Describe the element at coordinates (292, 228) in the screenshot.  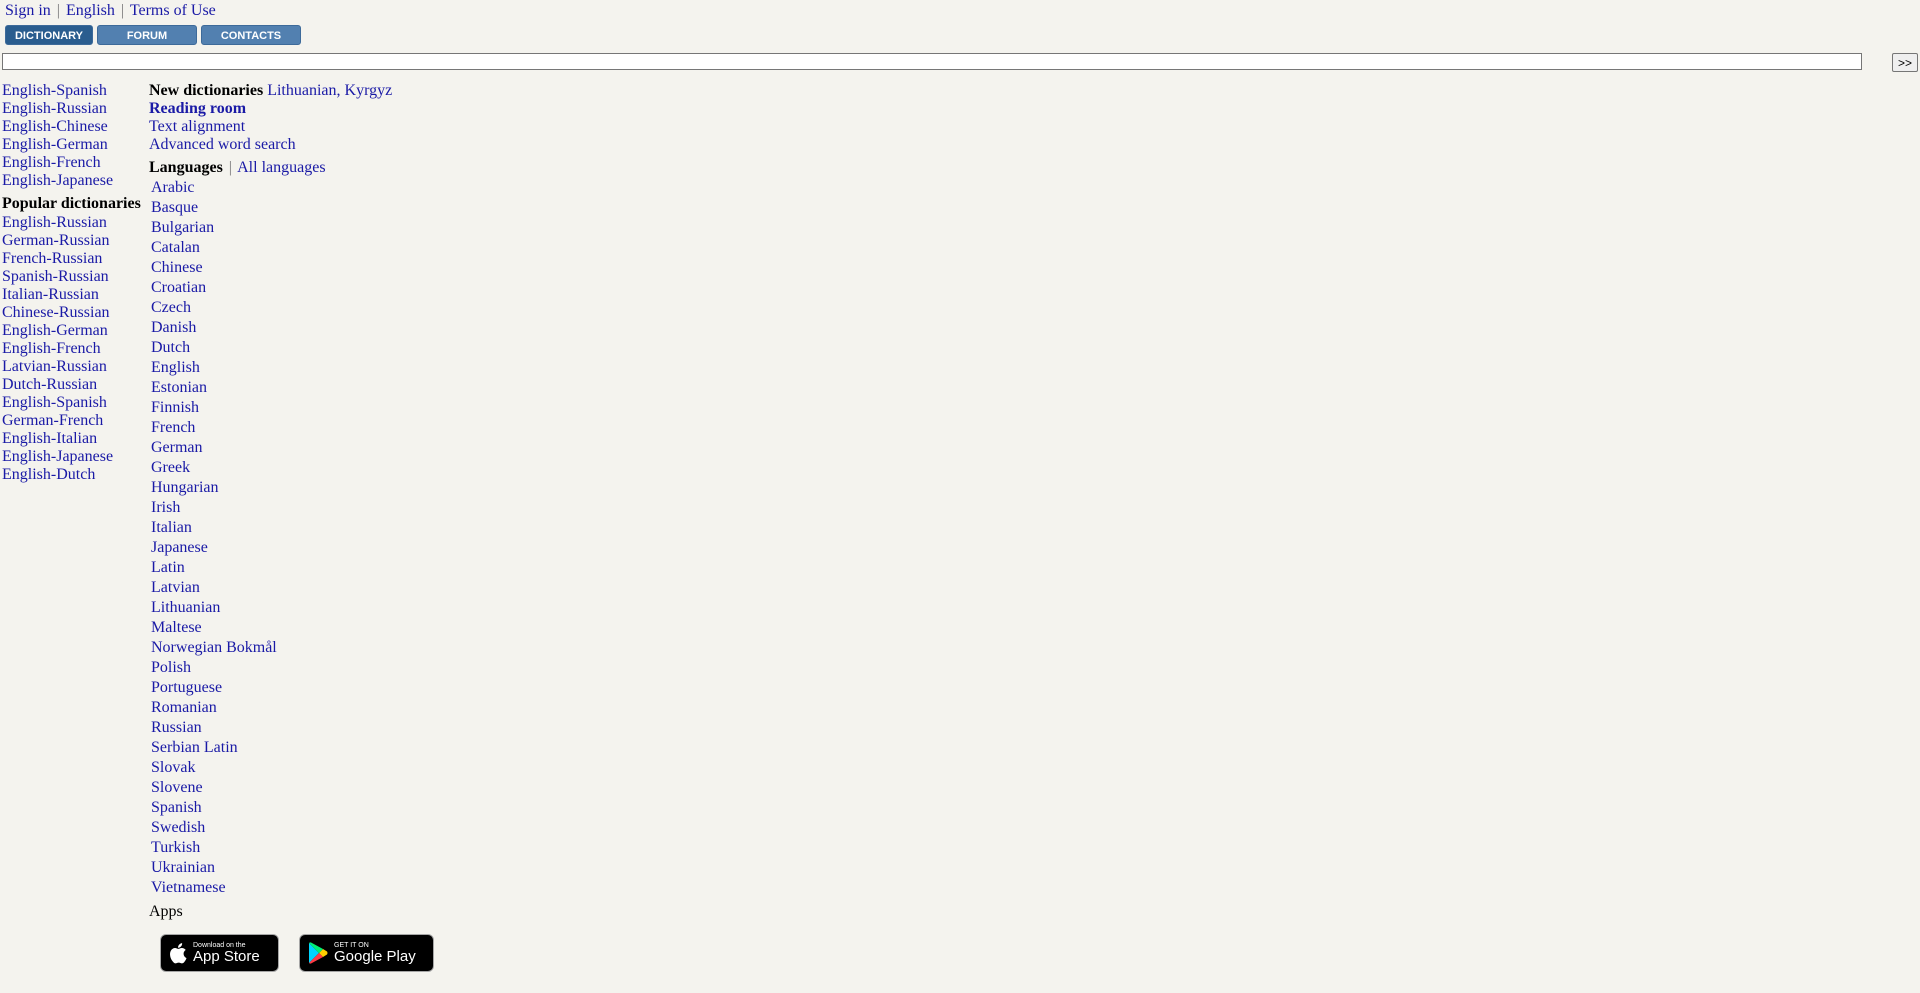
I see `language-link: Bulgarian` at that location.